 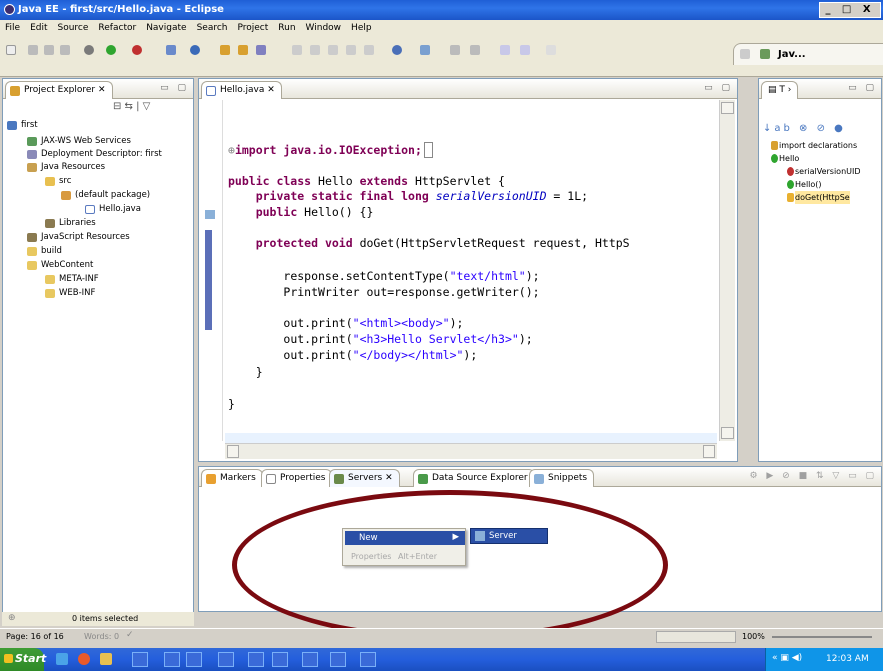 What do you see at coordinates (286, 26) in the screenshot?
I see `menu-run: Run` at bounding box center [286, 26].